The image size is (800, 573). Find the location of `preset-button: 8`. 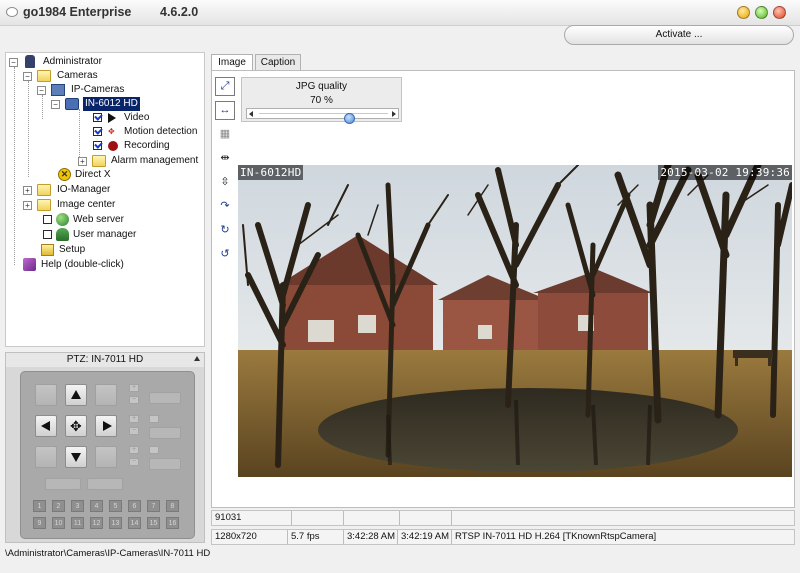

preset-button: 8 is located at coordinates (172, 506).